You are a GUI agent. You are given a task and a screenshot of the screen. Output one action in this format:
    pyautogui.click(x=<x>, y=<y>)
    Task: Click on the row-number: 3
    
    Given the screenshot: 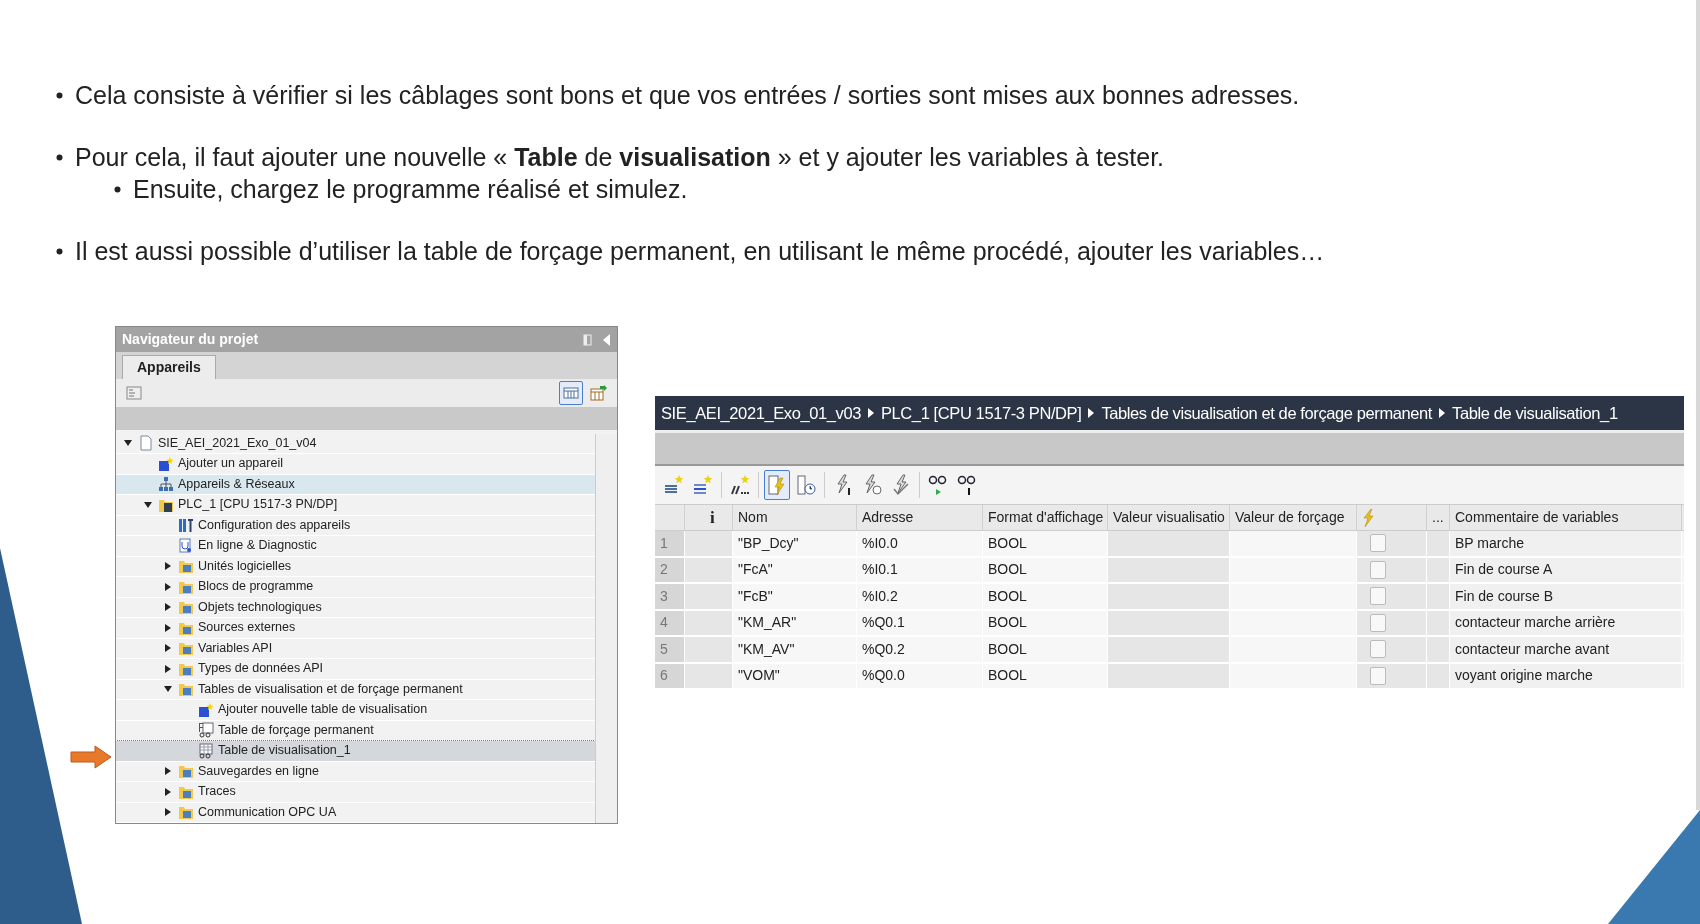 What is the action you would take?
    pyautogui.click(x=670, y=596)
    